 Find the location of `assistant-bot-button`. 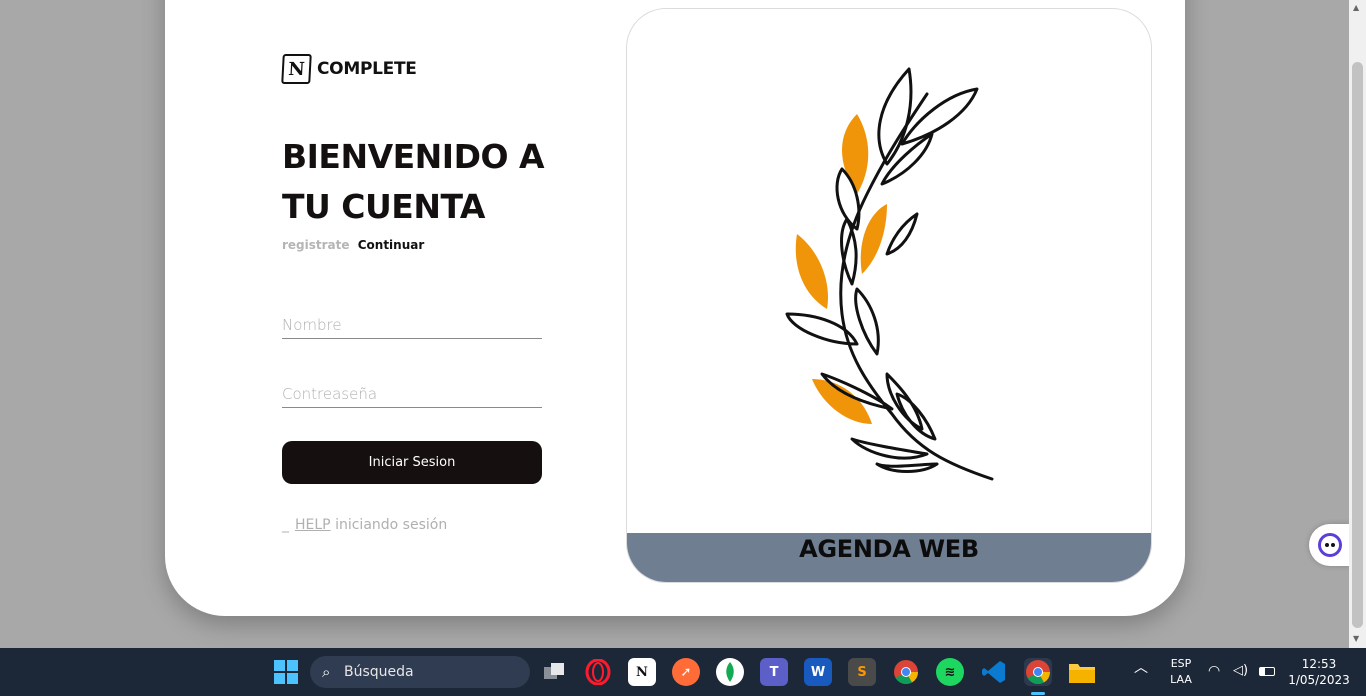

assistant-bot-button is located at coordinates (1330, 545).